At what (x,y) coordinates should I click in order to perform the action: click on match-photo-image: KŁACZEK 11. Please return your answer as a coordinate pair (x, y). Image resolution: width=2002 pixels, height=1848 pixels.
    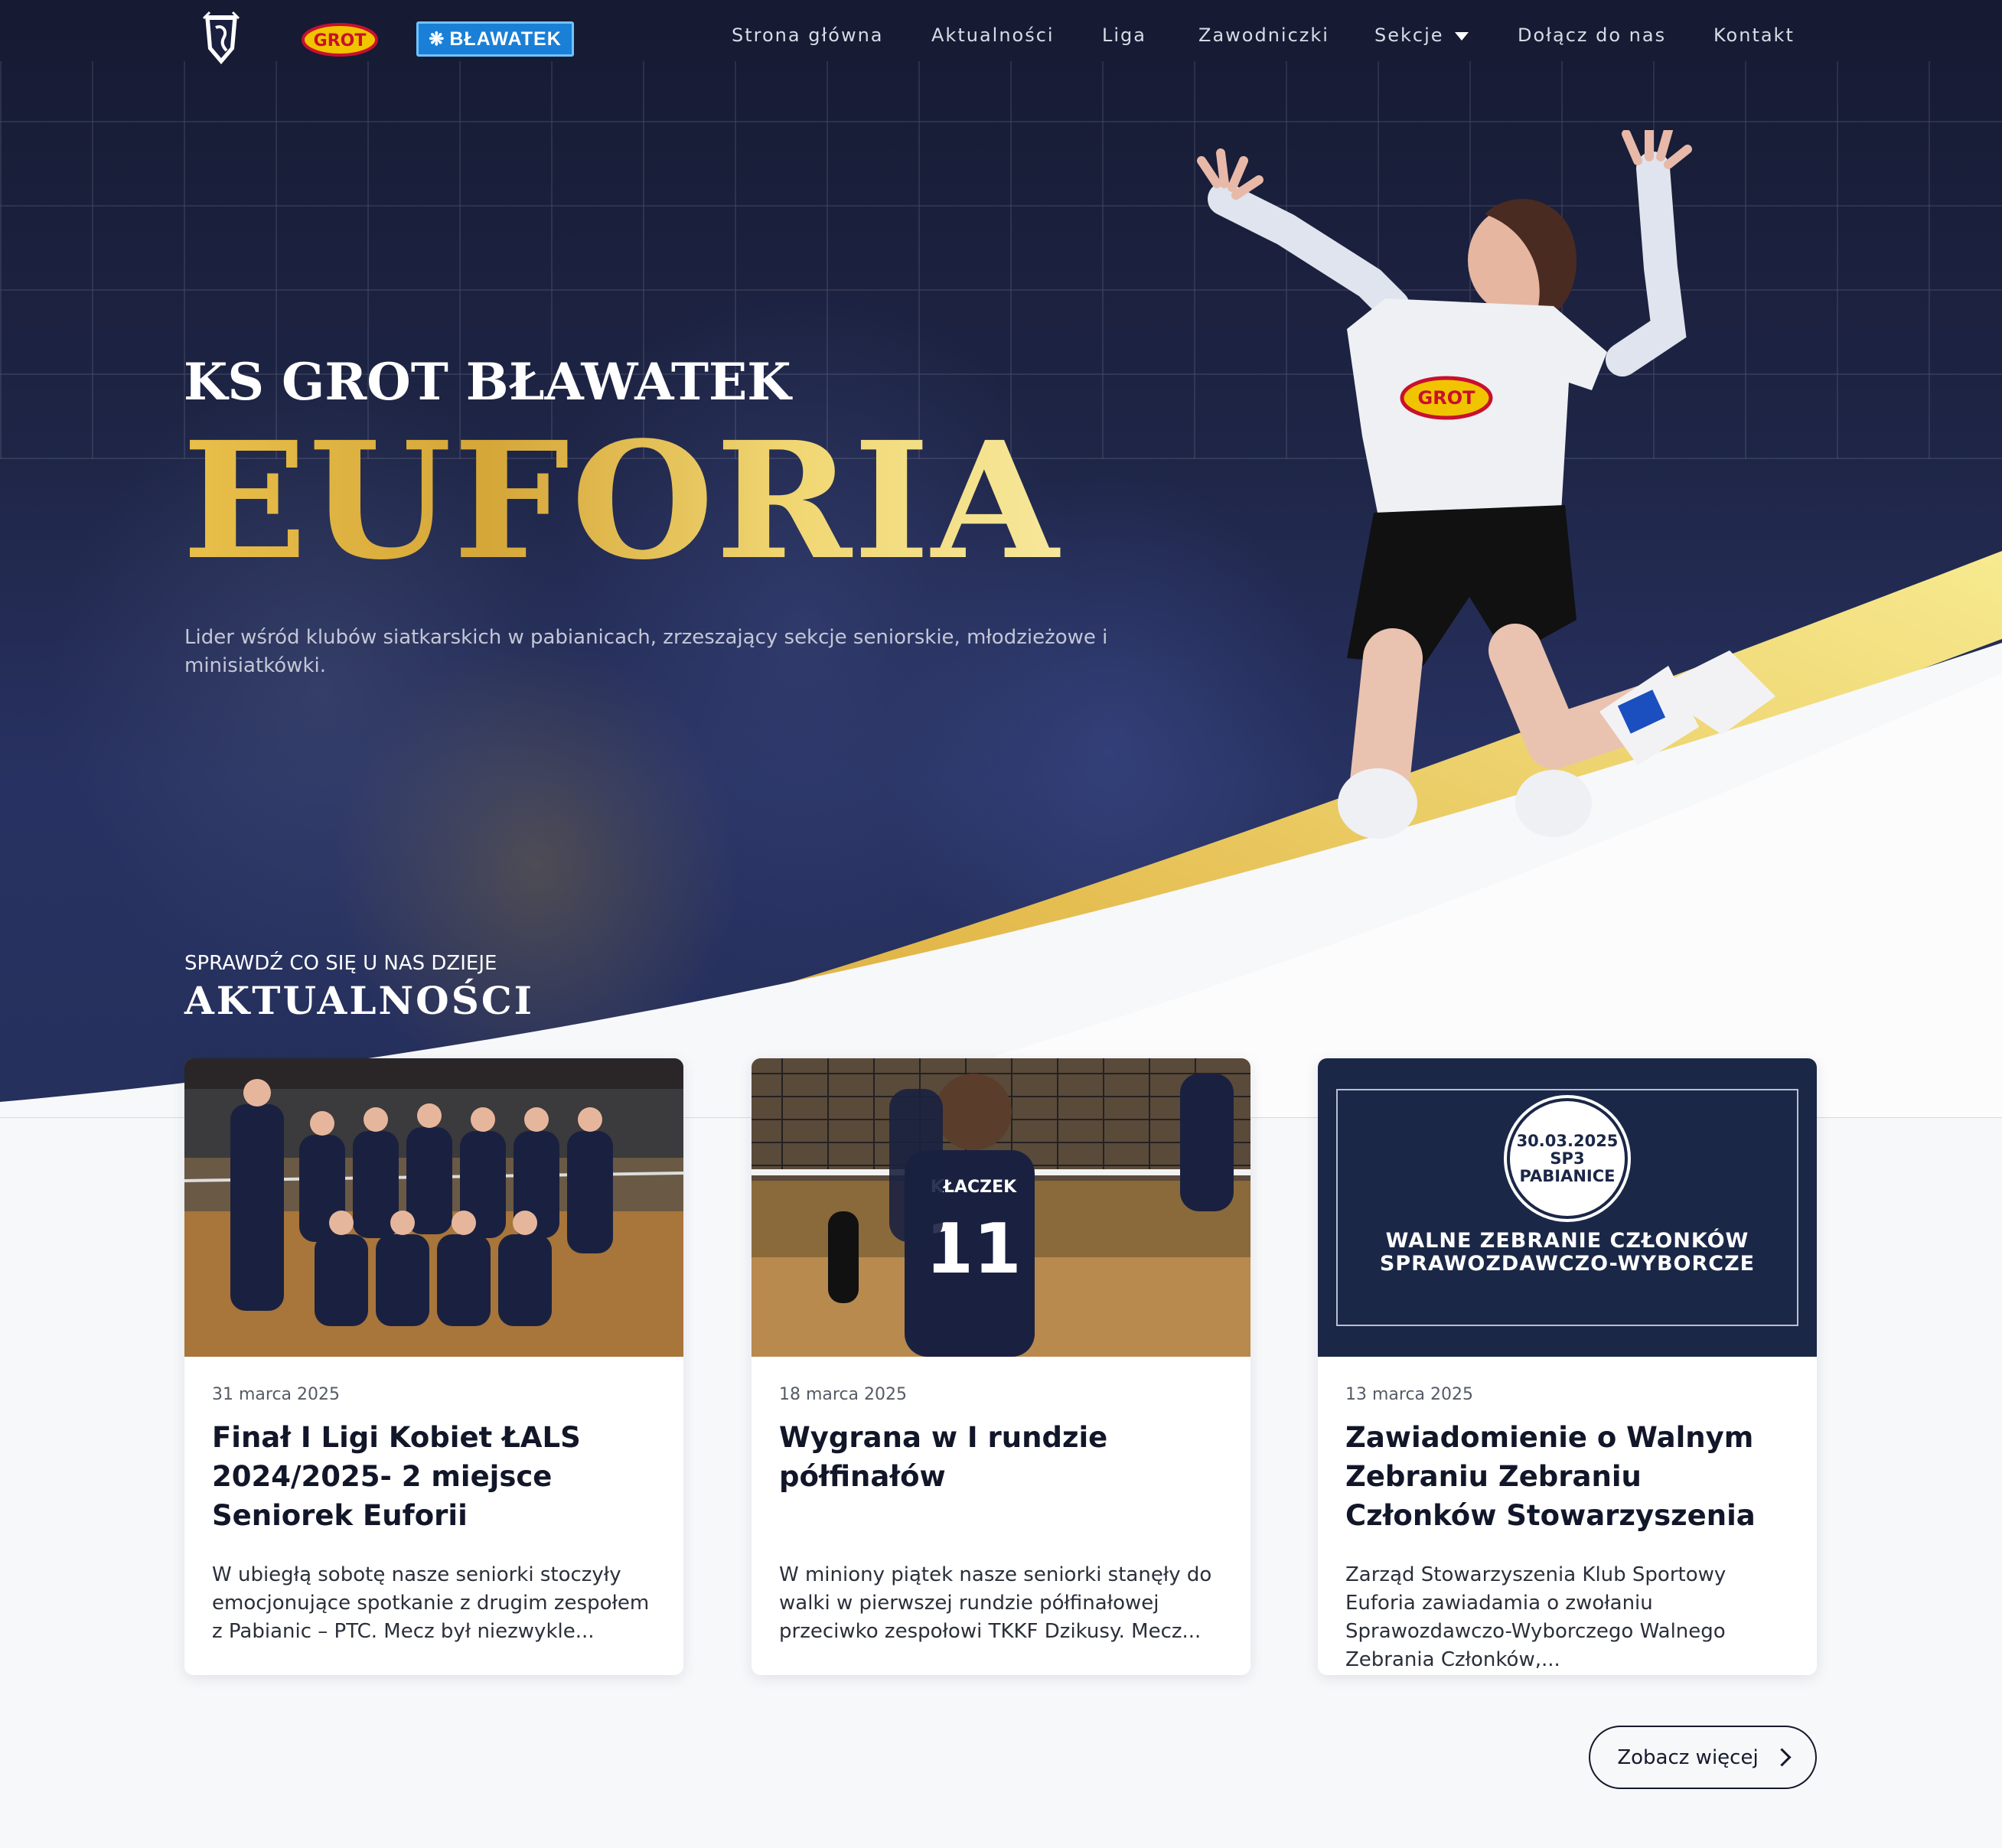
    Looking at the image, I should click on (1001, 1208).